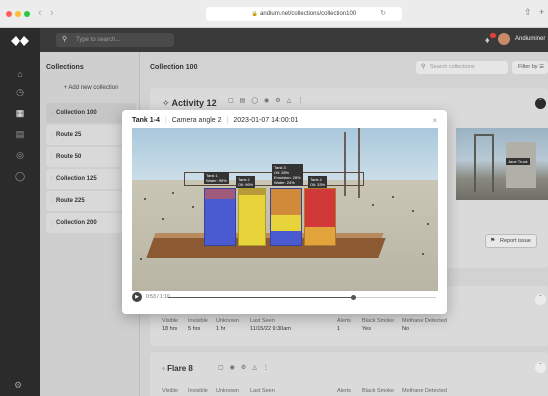  I want to click on camera-label: Camera angle 2, so click(196, 120).